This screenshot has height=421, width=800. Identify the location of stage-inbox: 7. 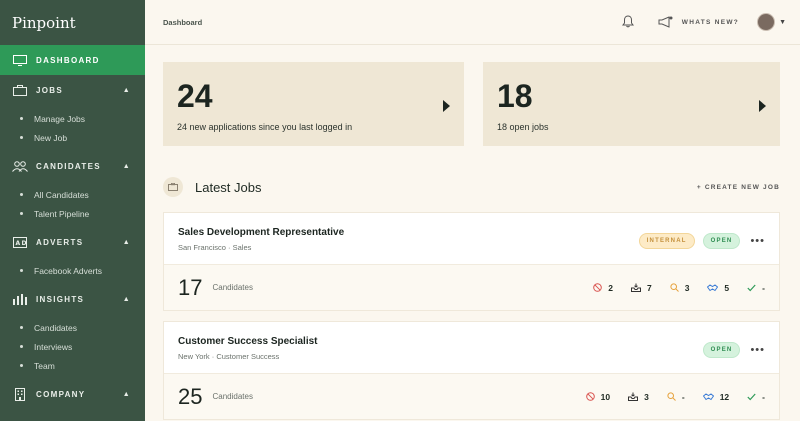
(641, 287).